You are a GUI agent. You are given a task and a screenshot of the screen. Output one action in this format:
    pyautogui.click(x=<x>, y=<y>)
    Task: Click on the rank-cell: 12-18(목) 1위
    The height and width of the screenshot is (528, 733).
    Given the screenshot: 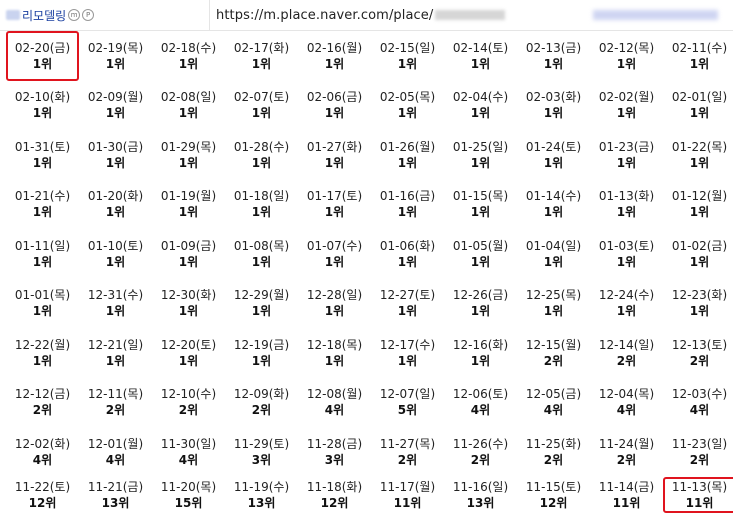 What is the action you would take?
    pyautogui.click(x=334, y=353)
    